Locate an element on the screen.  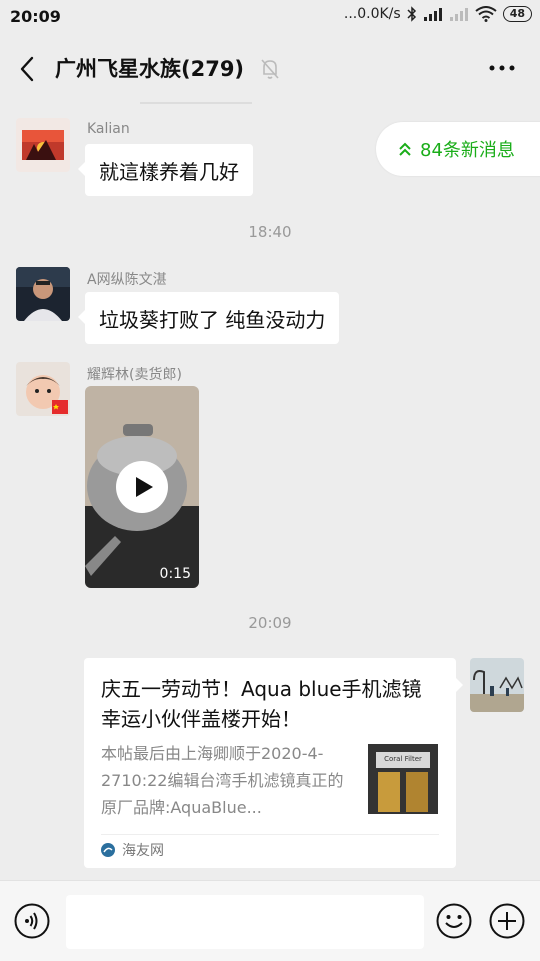
status-icons: ...0.0K/s 48 is located at coordinates (438, 14).